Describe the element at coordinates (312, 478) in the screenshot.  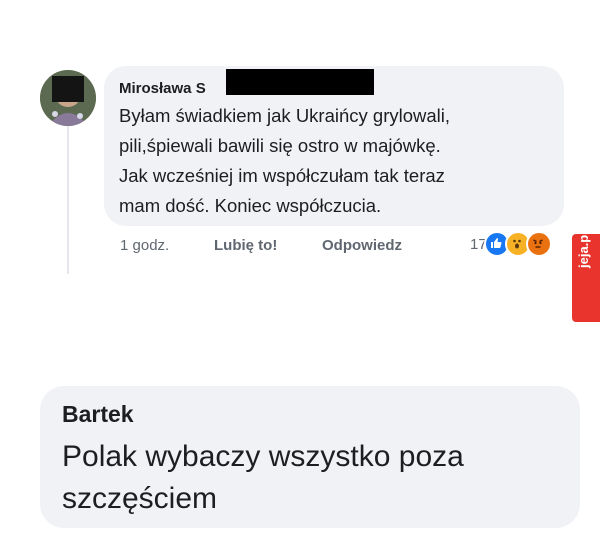
I see `comment-text: Polak wybaczy wszystko poza szczęściem` at that location.